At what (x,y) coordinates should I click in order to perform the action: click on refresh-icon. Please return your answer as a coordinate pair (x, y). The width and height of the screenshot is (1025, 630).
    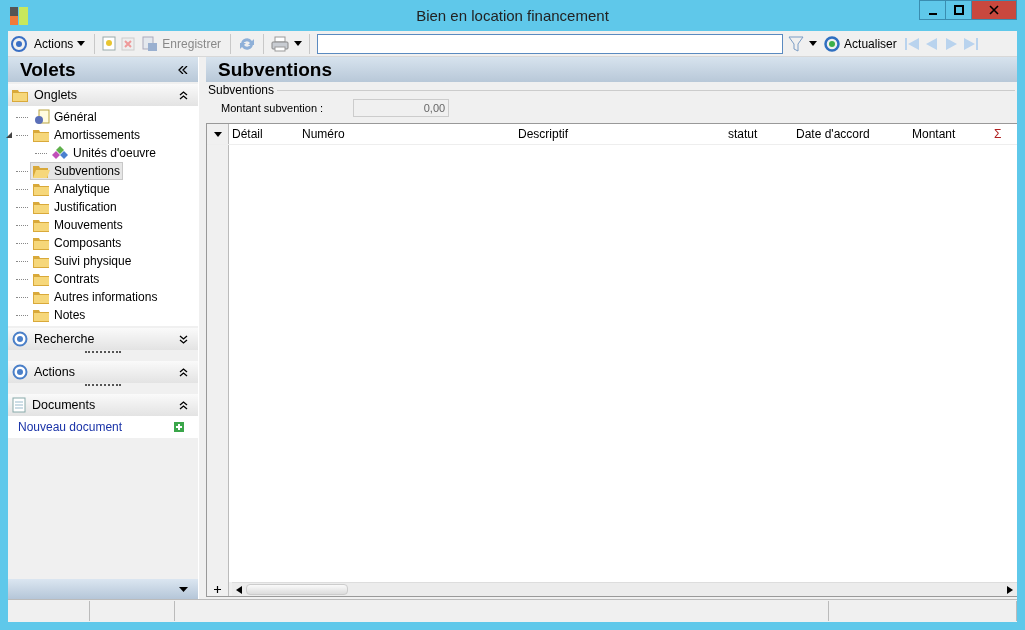
    Looking at the image, I should click on (832, 43).